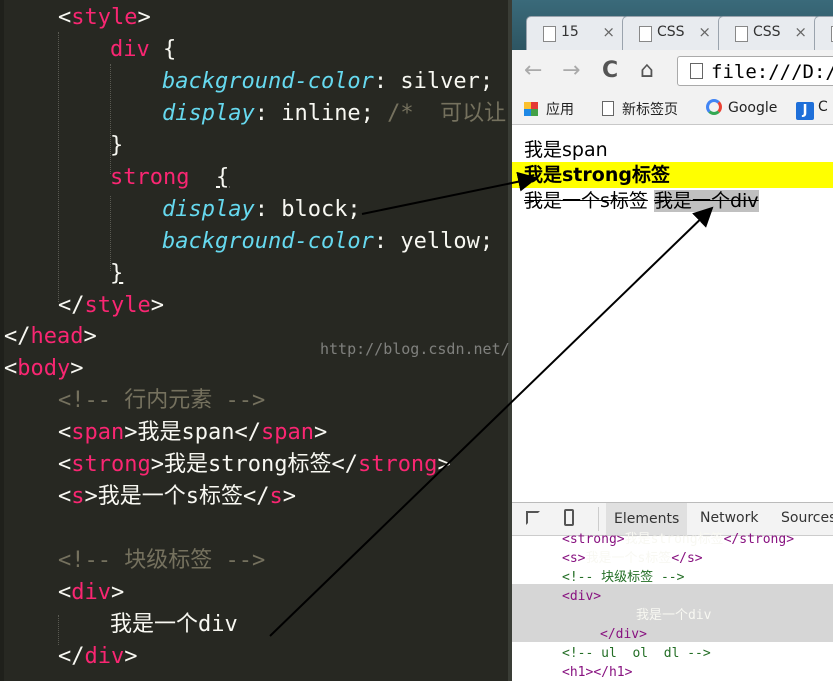 This screenshot has height=681, width=833. I want to click on dom-token: <h1>, so click(578, 672).